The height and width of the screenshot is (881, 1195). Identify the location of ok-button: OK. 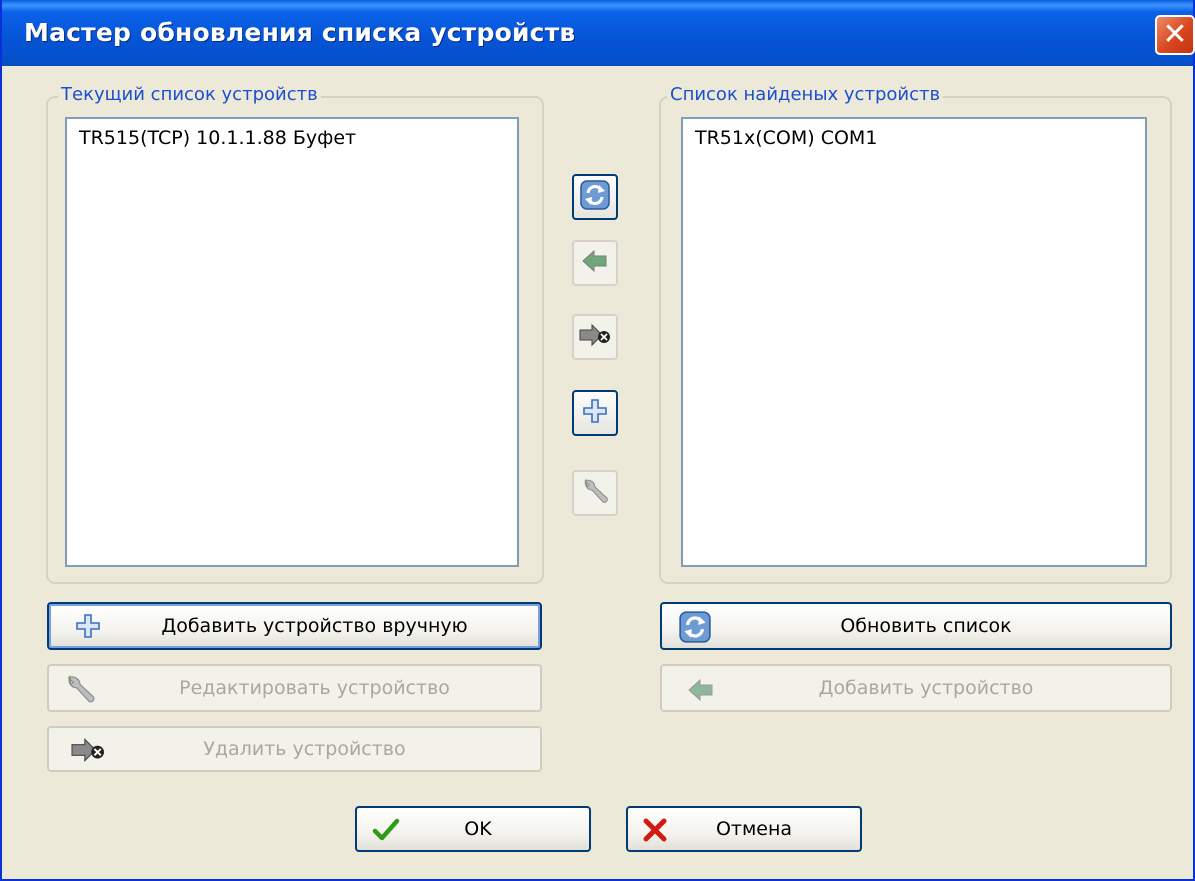
(473, 829).